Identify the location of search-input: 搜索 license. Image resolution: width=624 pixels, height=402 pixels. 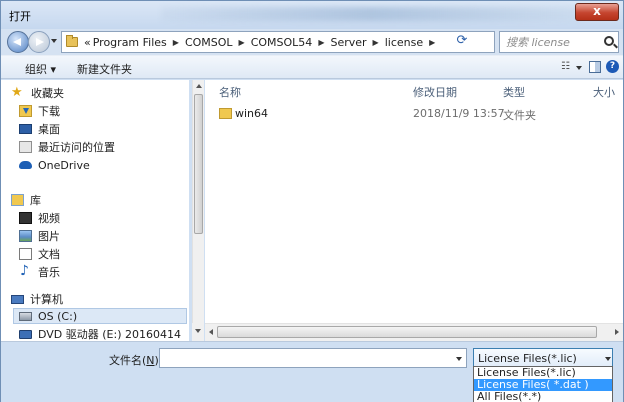
(559, 42).